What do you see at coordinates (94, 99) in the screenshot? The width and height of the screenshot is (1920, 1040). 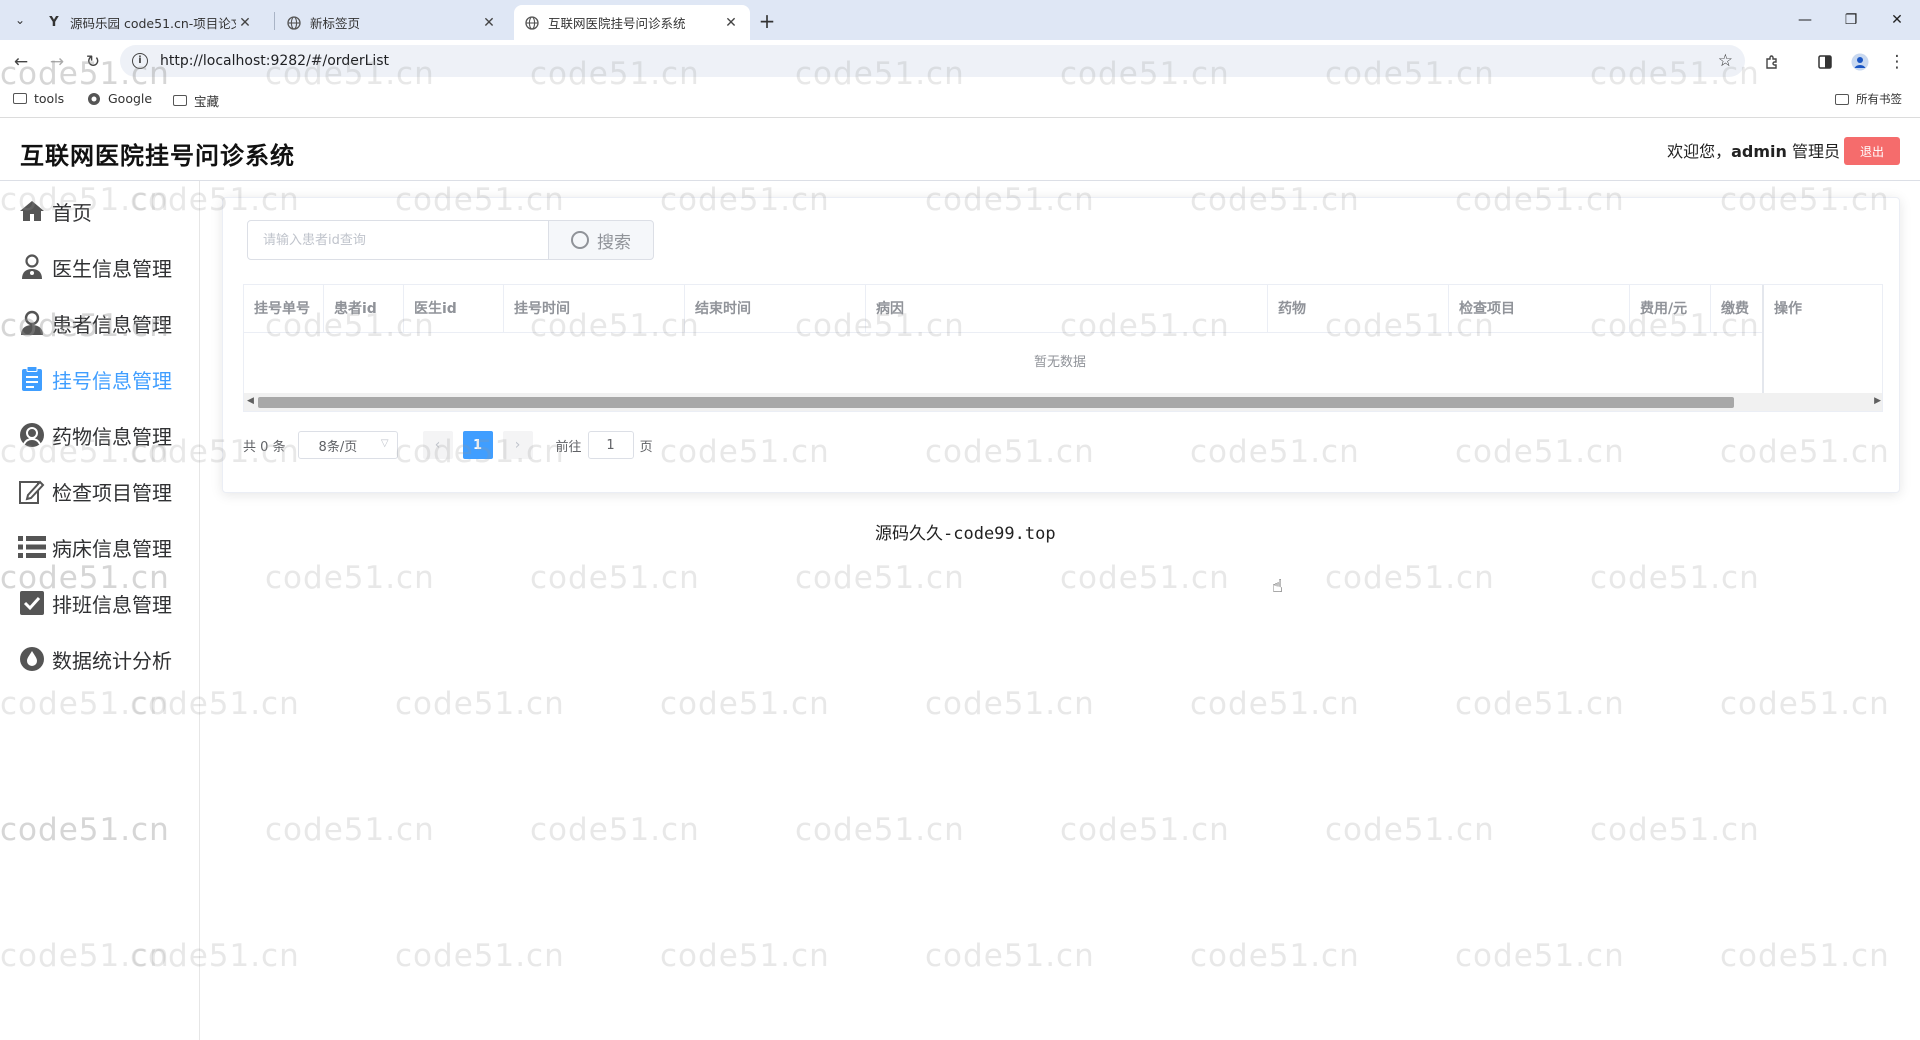 I see `google-icon` at bounding box center [94, 99].